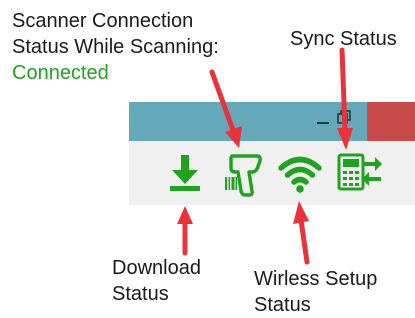  Describe the element at coordinates (185, 173) in the screenshot. I see `download-icon` at that location.